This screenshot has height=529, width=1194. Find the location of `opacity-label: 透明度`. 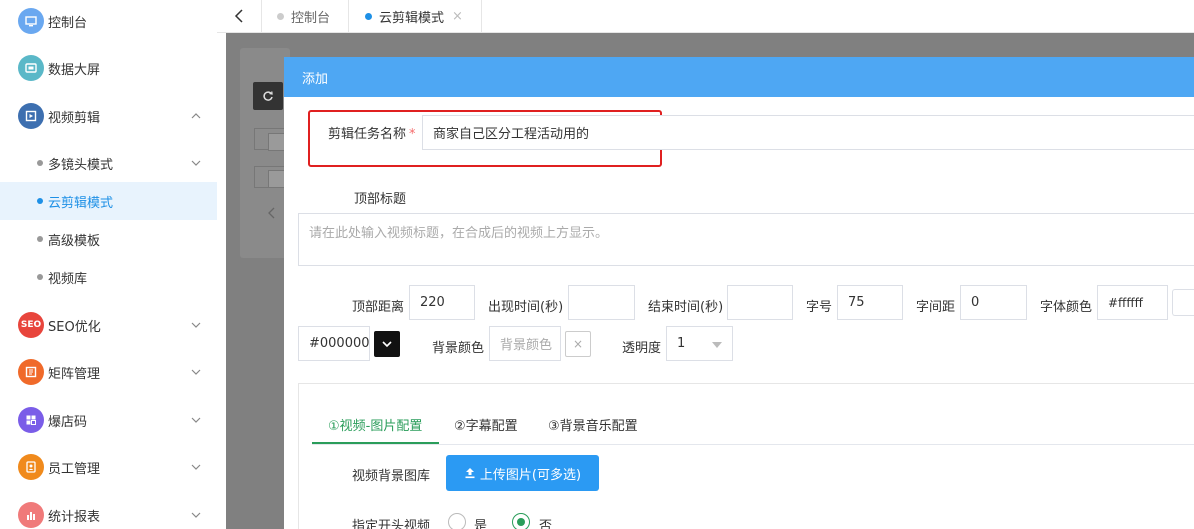

opacity-label: 透明度 is located at coordinates (642, 348).